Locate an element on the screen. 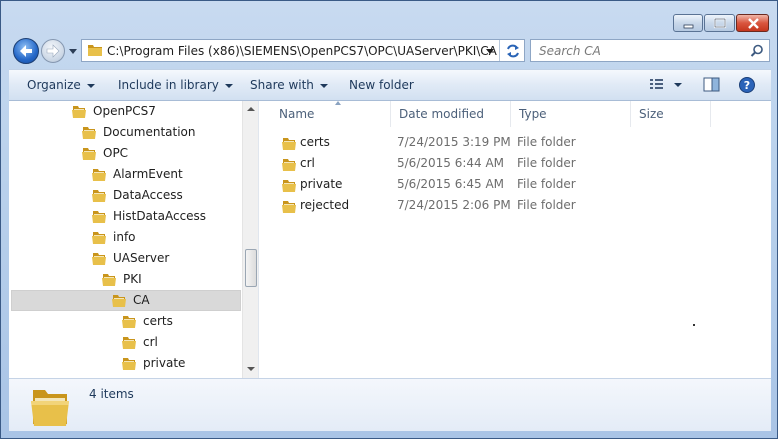 The height and width of the screenshot is (439, 778). minimize-button is located at coordinates (688, 23).